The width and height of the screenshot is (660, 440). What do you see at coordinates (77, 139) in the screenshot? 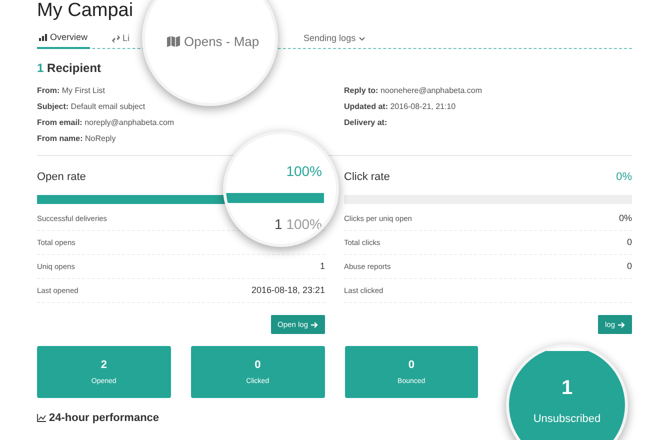
I see `detail-line: From name: NoReply` at bounding box center [77, 139].